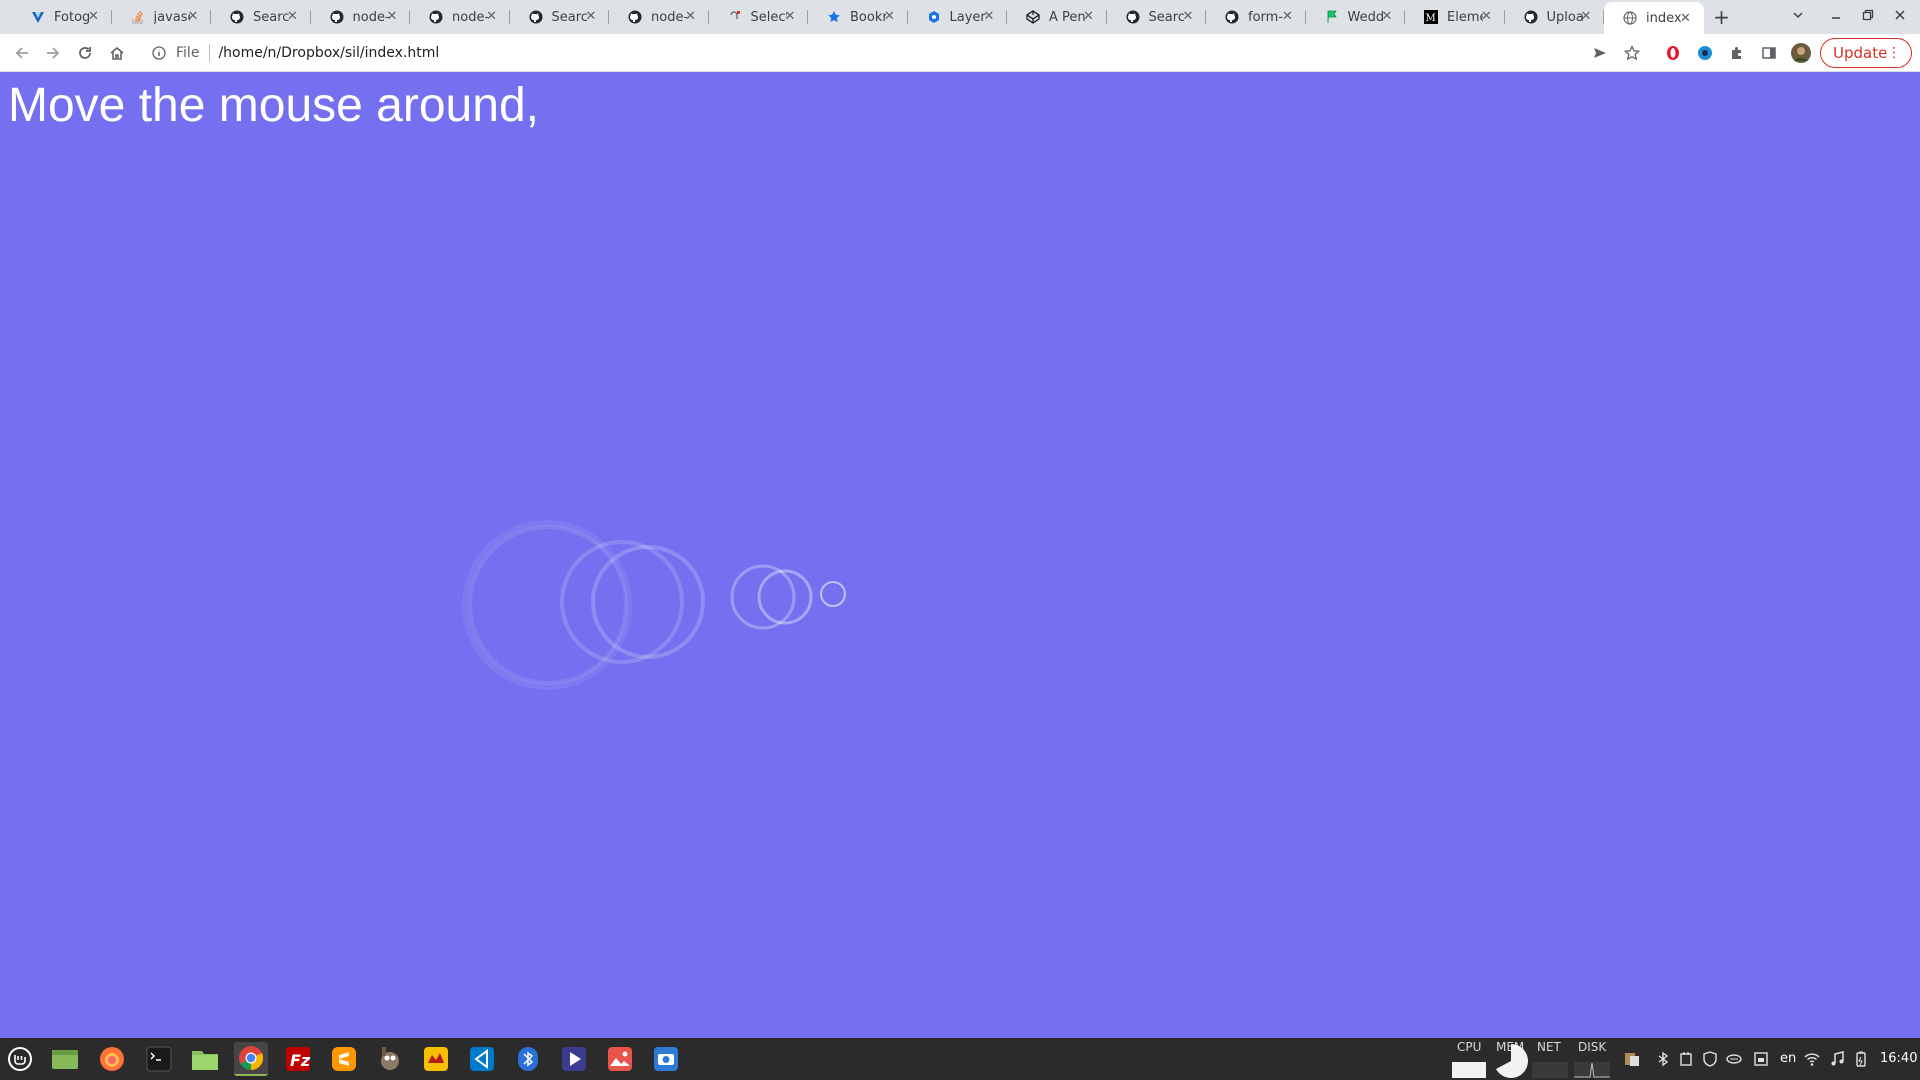  What do you see at coordinates (1898, 1058) in the screenshot?
I see `clock: 16:40` at bounding box center [1898, 1058].